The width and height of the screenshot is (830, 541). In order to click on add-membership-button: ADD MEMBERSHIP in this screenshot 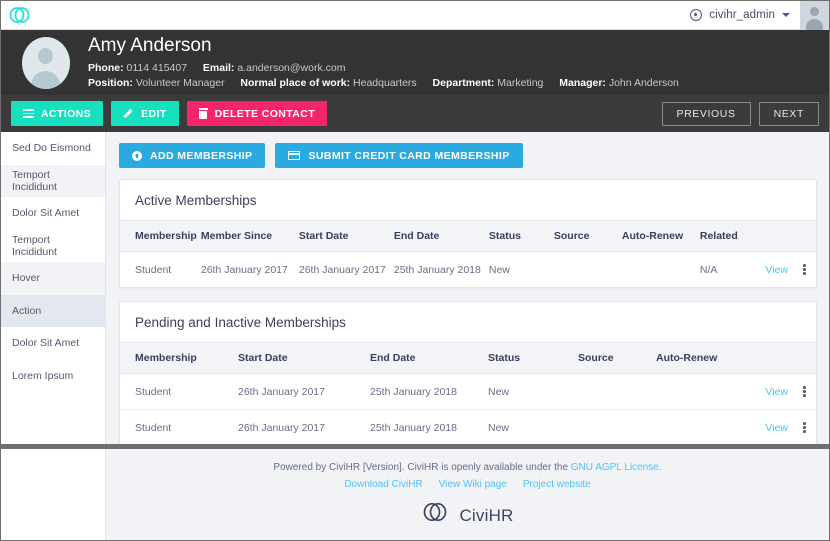, I will do `click(192, 155)`.